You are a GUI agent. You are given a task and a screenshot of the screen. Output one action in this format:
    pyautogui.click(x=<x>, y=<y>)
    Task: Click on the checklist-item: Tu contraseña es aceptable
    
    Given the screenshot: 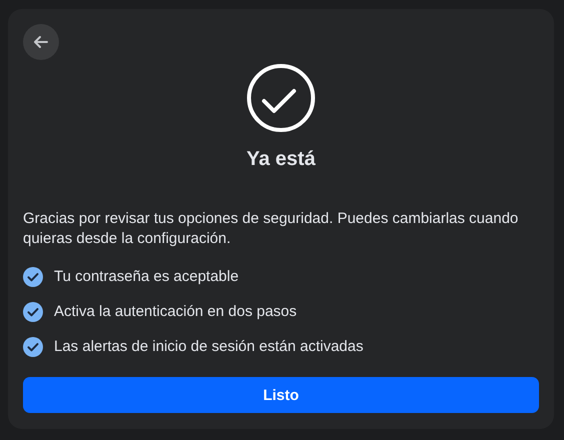 What is the action you would take?
    pyautogui.click(x=146, y=277)
    